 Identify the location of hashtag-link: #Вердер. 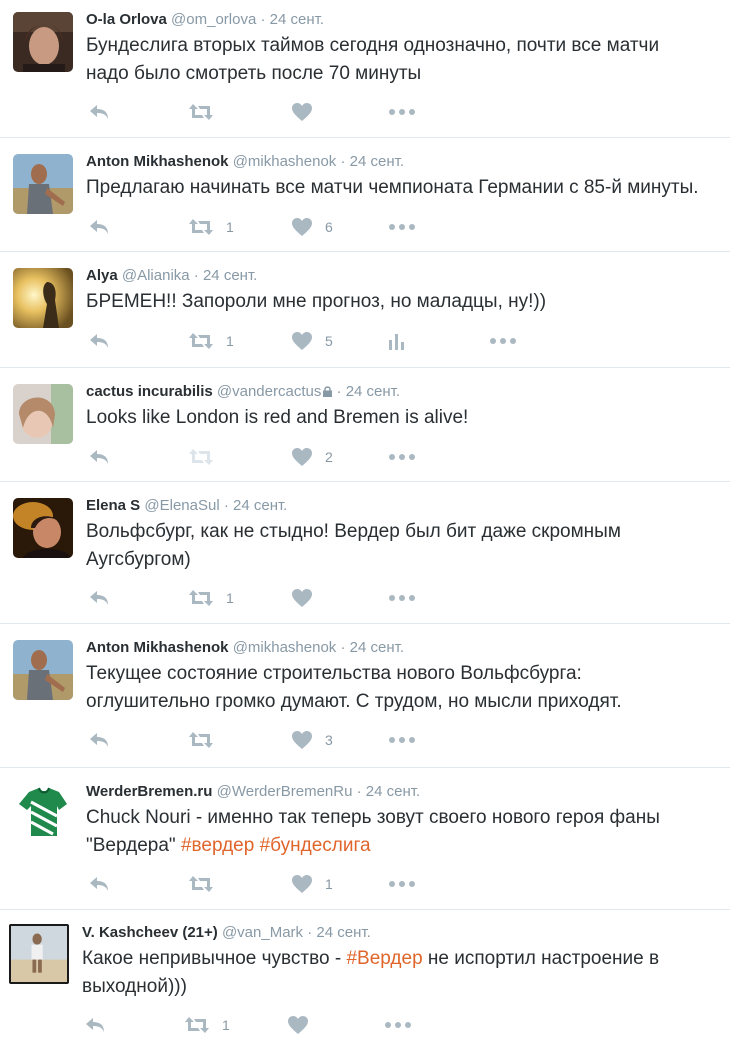
(384, 958).